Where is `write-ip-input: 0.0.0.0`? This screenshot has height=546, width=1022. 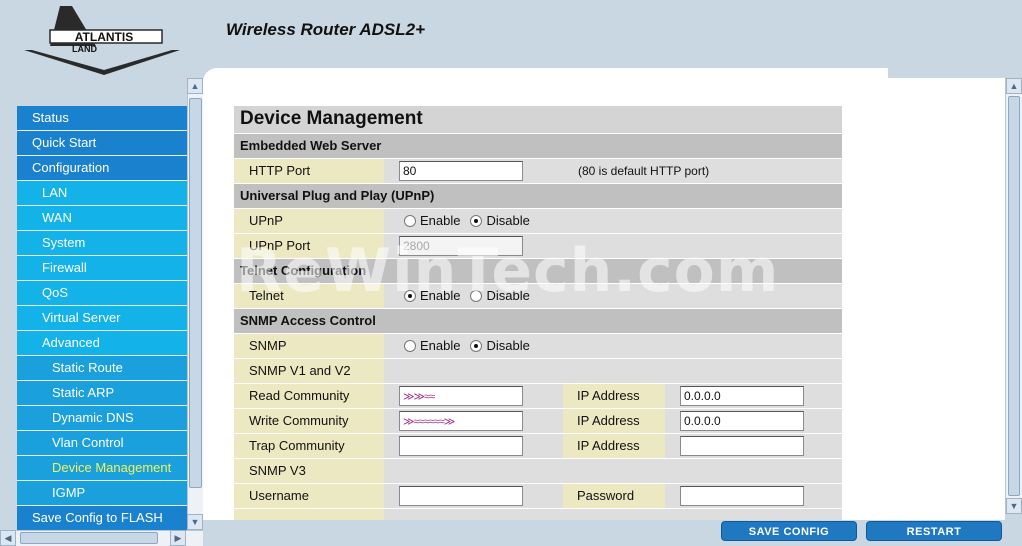
write-ip-input: 0.0.0.0 is located at coordinates (742, 421).